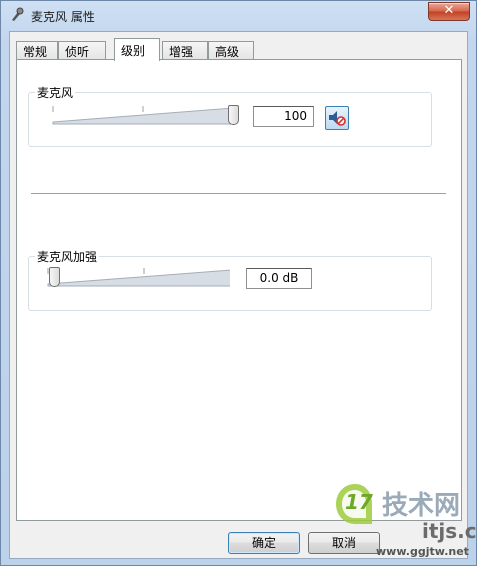 The height and width of the screenshot is (566, 477). What do you see at coordinates (54, 277) in the screenshot?
I see `boost-slider-thumb` at bounding box center [54, 277].